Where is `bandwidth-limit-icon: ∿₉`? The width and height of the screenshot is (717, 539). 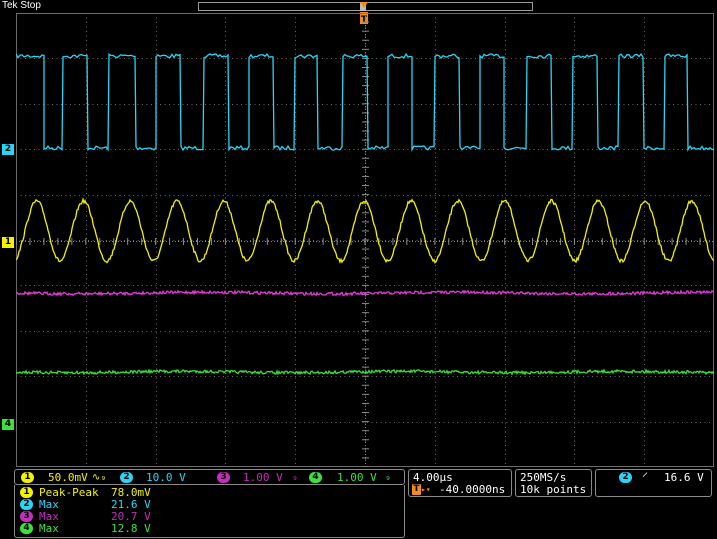 bandwidth-limit-icon: ∿₉ is located at coordinates (99, 477).